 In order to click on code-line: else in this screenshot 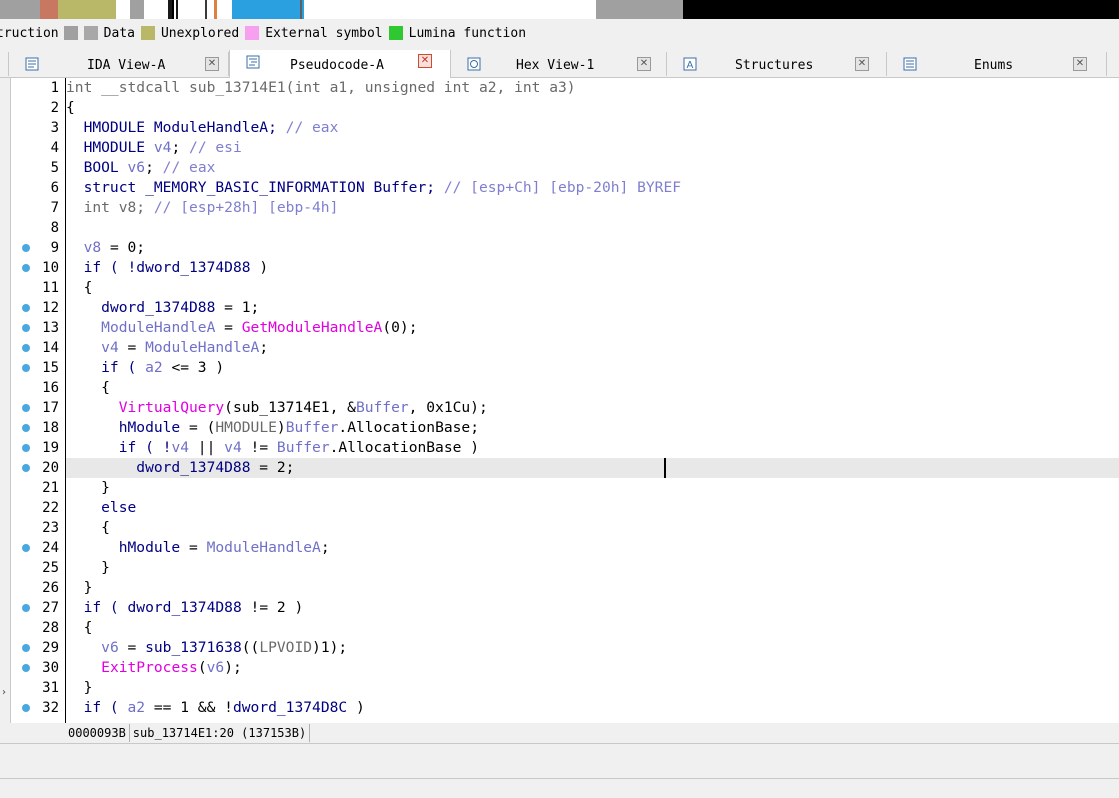, I will do `click(592, 508)`.